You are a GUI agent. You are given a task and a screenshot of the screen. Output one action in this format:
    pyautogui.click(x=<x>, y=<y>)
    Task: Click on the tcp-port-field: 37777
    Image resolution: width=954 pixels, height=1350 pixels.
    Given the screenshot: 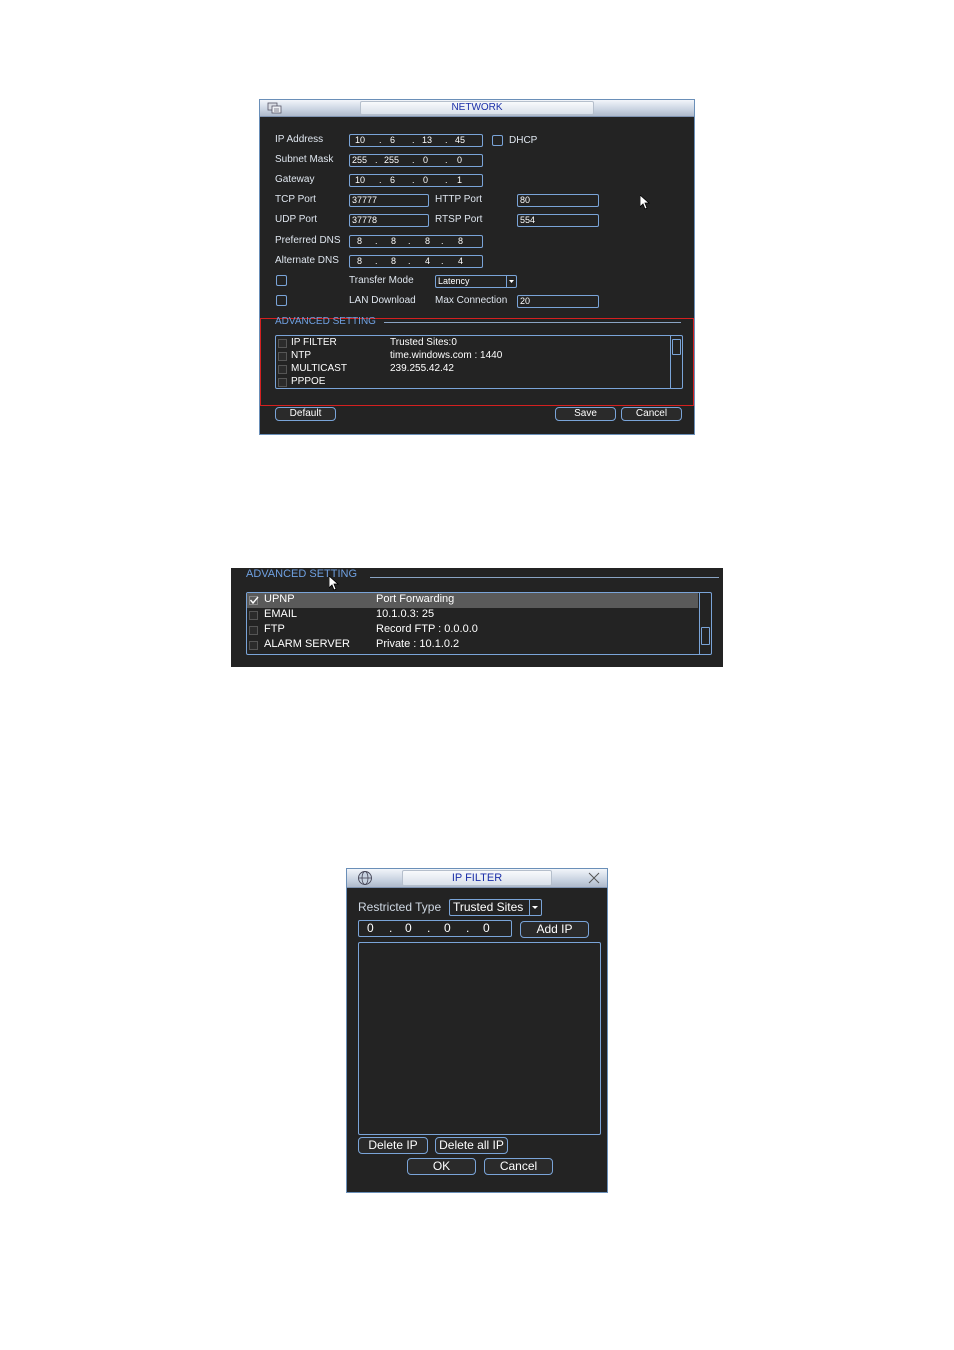 What is the action you would take?
    pyautogui.click(x=389, y=200)
    